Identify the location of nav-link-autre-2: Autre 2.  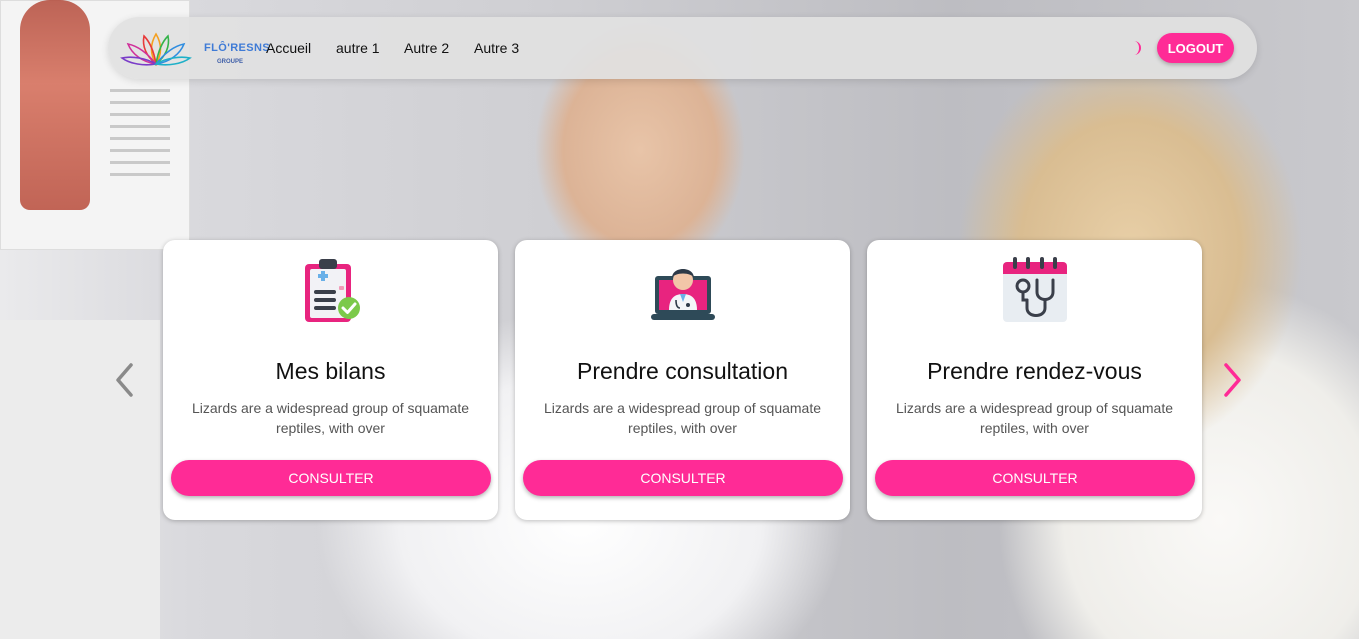
(426, 48).